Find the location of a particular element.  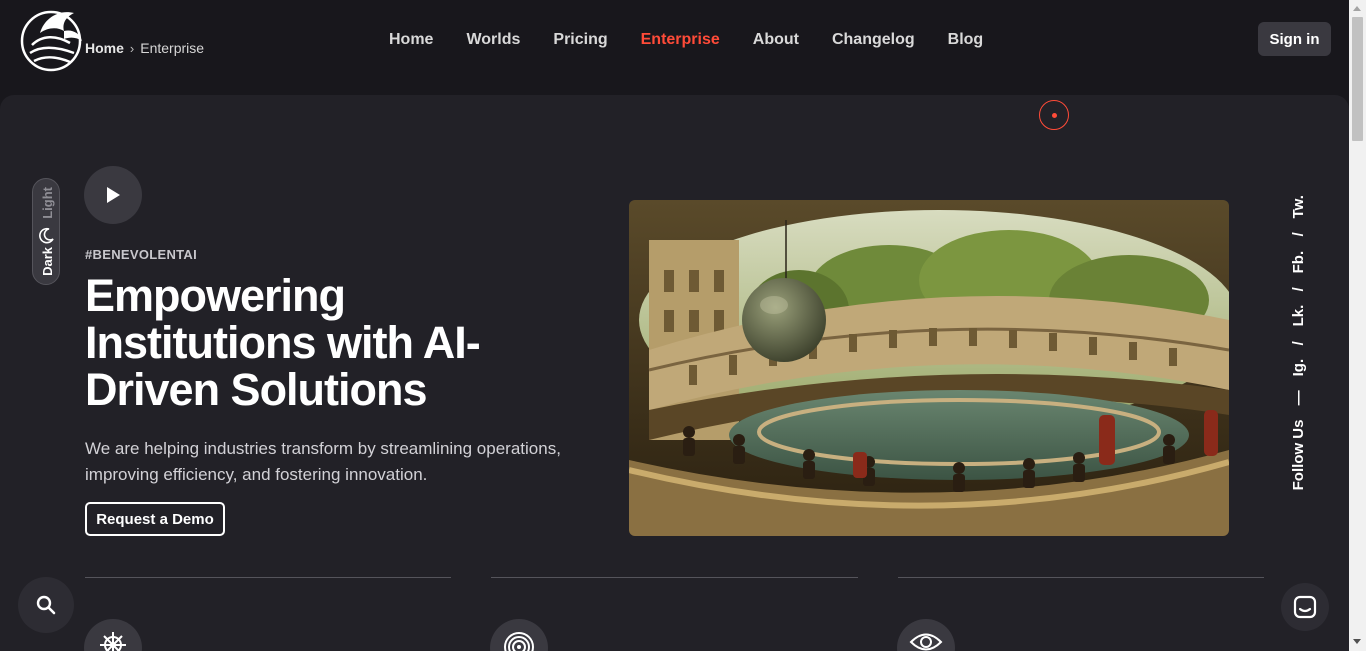

moon-icon is located at coordinates (46, 235).